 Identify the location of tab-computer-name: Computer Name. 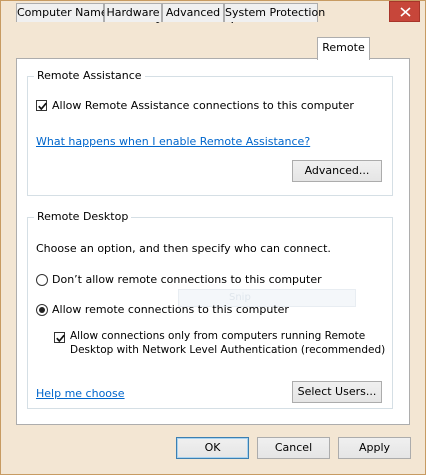
(62, 12).